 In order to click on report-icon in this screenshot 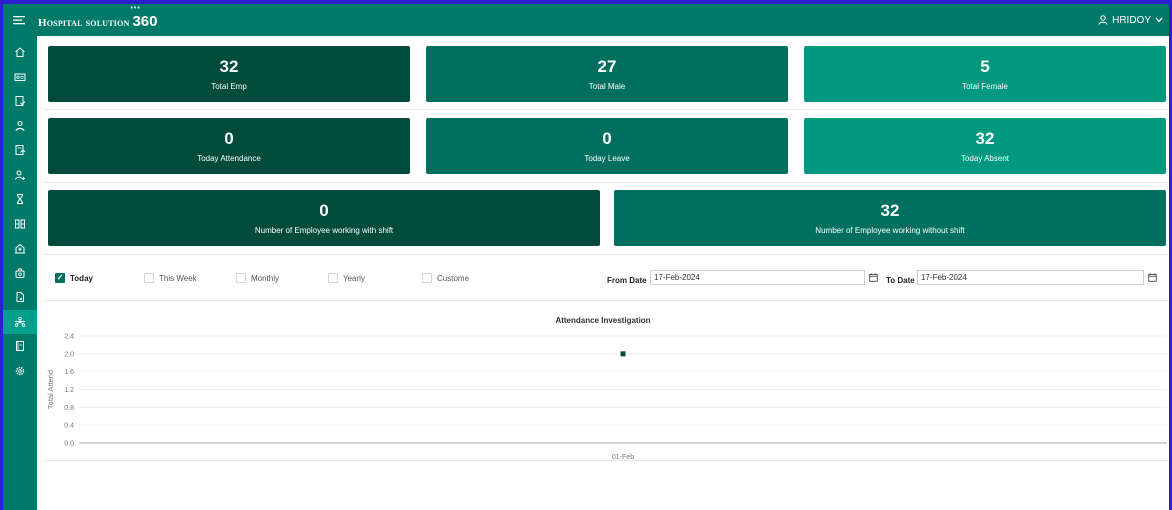, I will do `click(20, 101)`.